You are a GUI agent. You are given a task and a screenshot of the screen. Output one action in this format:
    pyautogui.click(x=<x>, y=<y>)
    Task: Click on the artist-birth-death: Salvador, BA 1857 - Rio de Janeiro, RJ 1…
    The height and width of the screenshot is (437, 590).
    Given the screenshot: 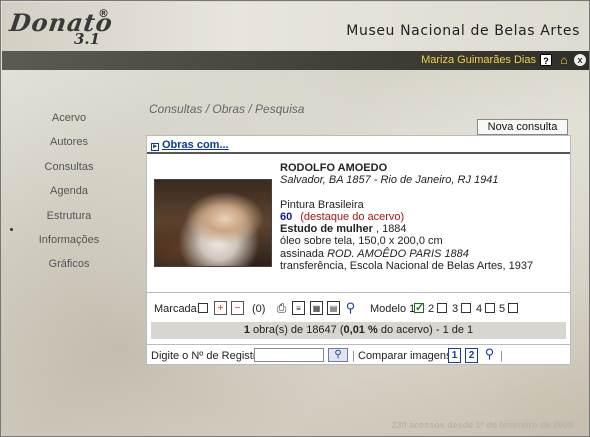 What is the action you would take?
    pyautogui.click(x=389, y=180)
    